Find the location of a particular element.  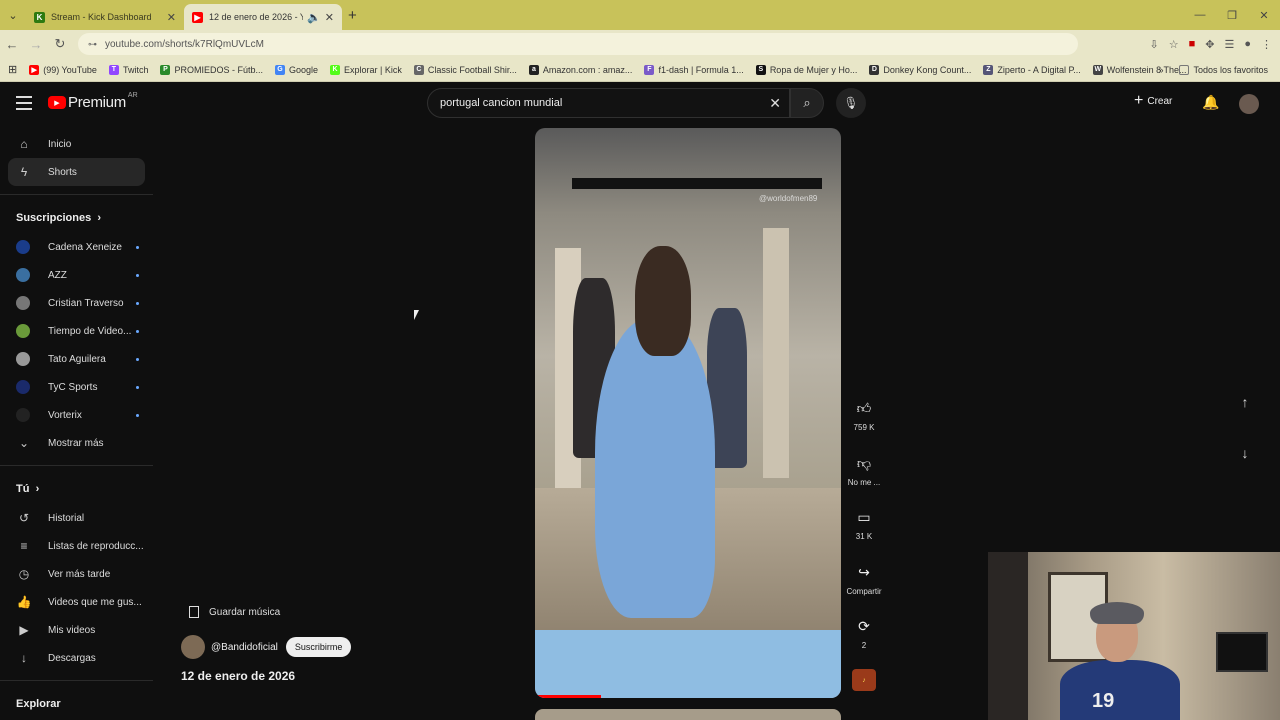

sidebar-item-subscription: Cristian Traverso is located at coordinates (76, 303).